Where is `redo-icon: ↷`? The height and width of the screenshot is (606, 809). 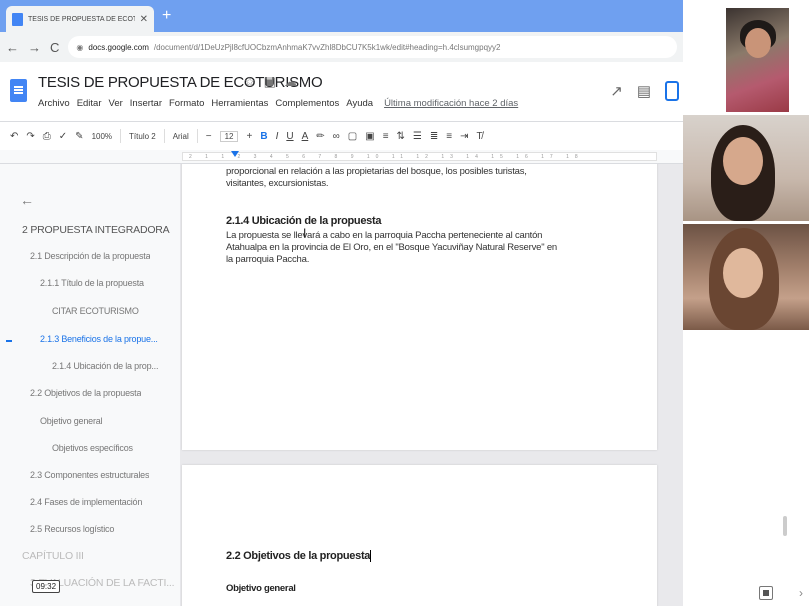
redo-icon: ↷ is located at coordinates (30, 136).